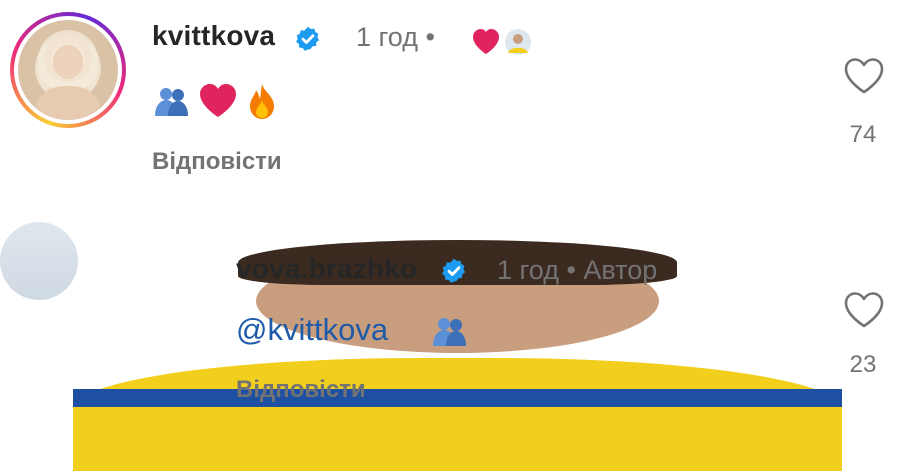  What do you see at coordinates (68, 103) in the screenshot?
I see `avatar-body` at bounding box center [68, 103].